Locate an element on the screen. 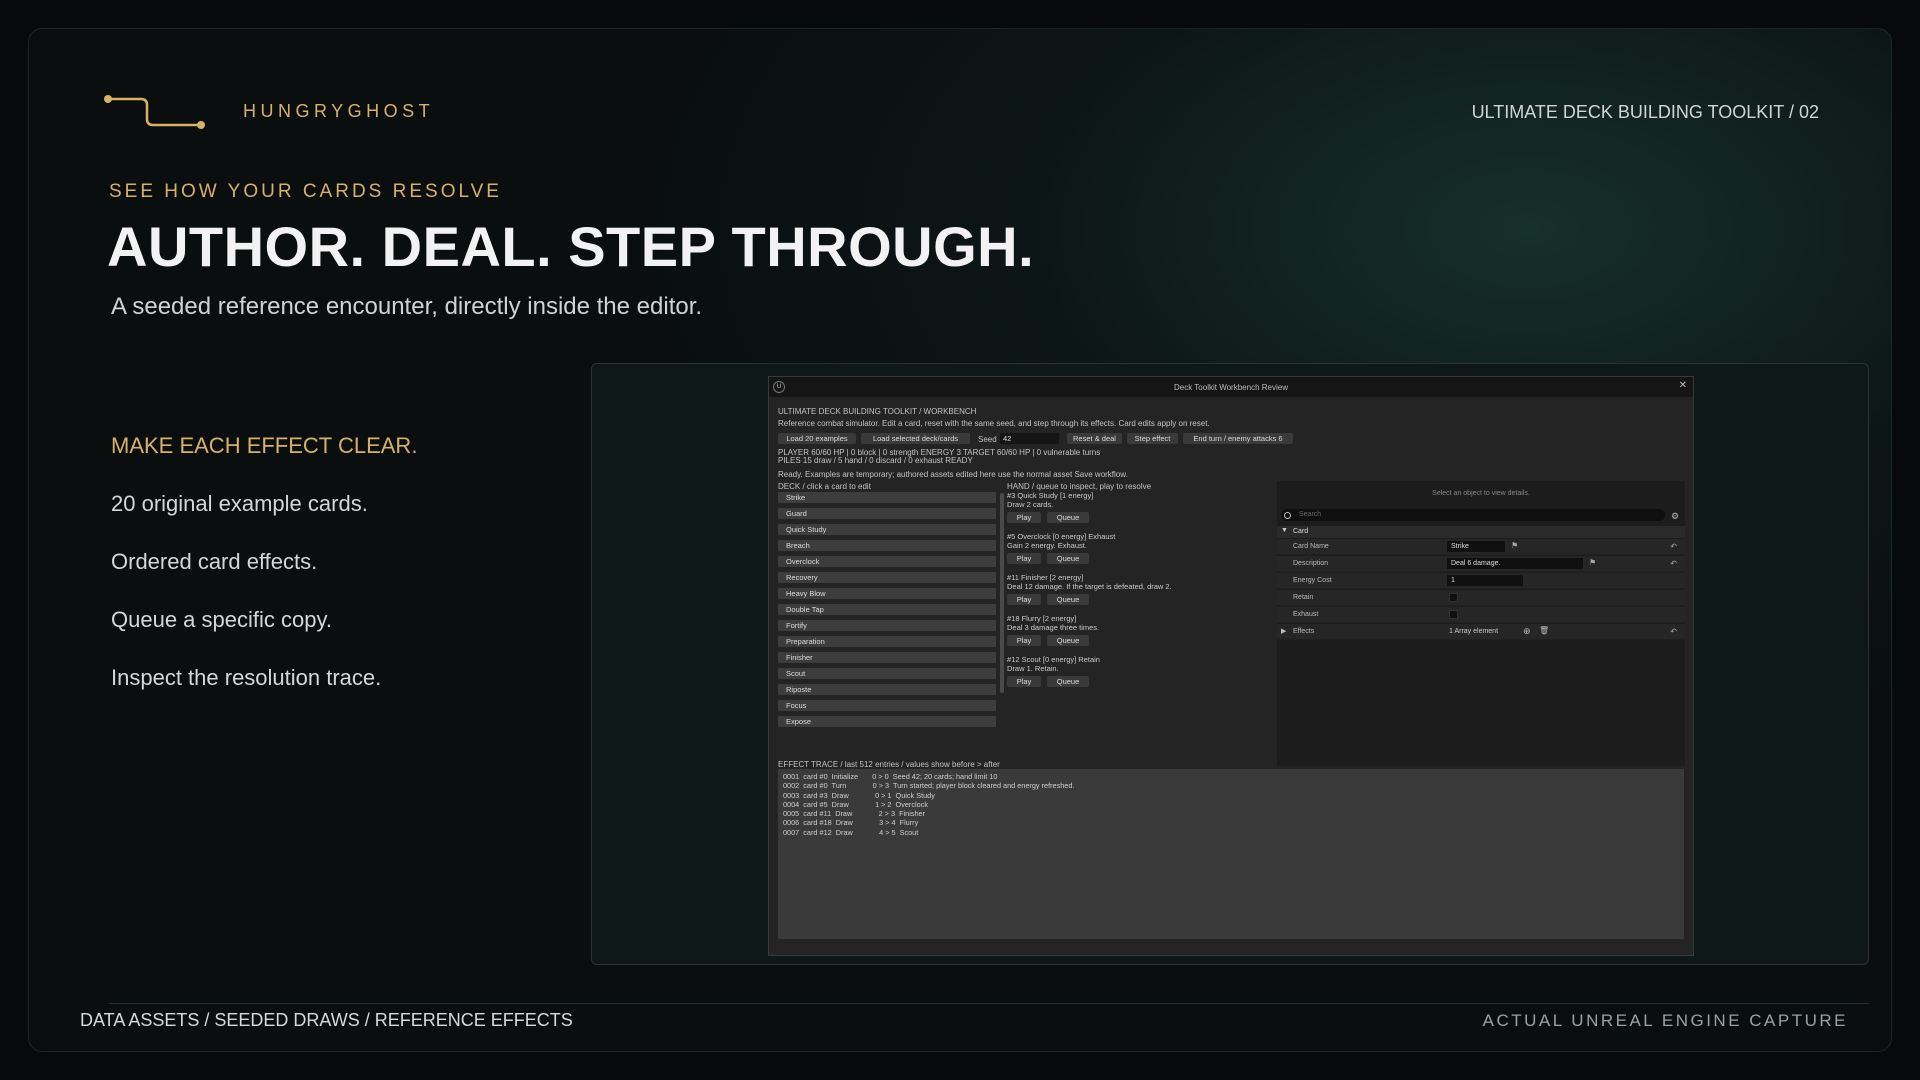 This screenshot has width=1920, height=1080. trash-icon: 🗑 is located at coordinates (1544, 630).